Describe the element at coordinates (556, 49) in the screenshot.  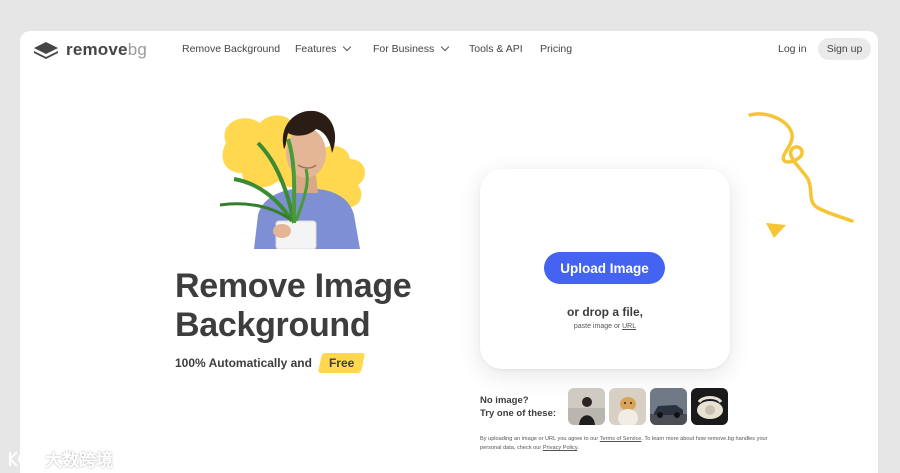
I see `nav-pricing: Pricing` at that location.